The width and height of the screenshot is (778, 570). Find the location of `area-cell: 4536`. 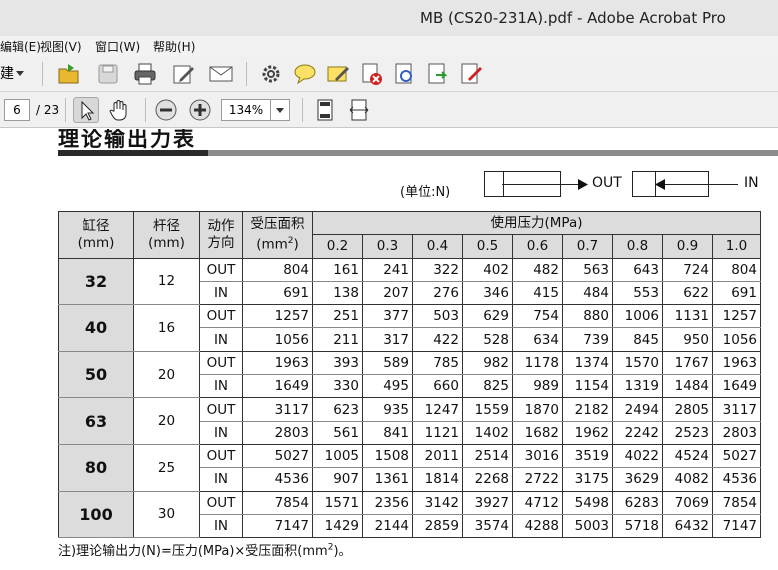

area-cell: 4536 is located at coordinates (277, 479).